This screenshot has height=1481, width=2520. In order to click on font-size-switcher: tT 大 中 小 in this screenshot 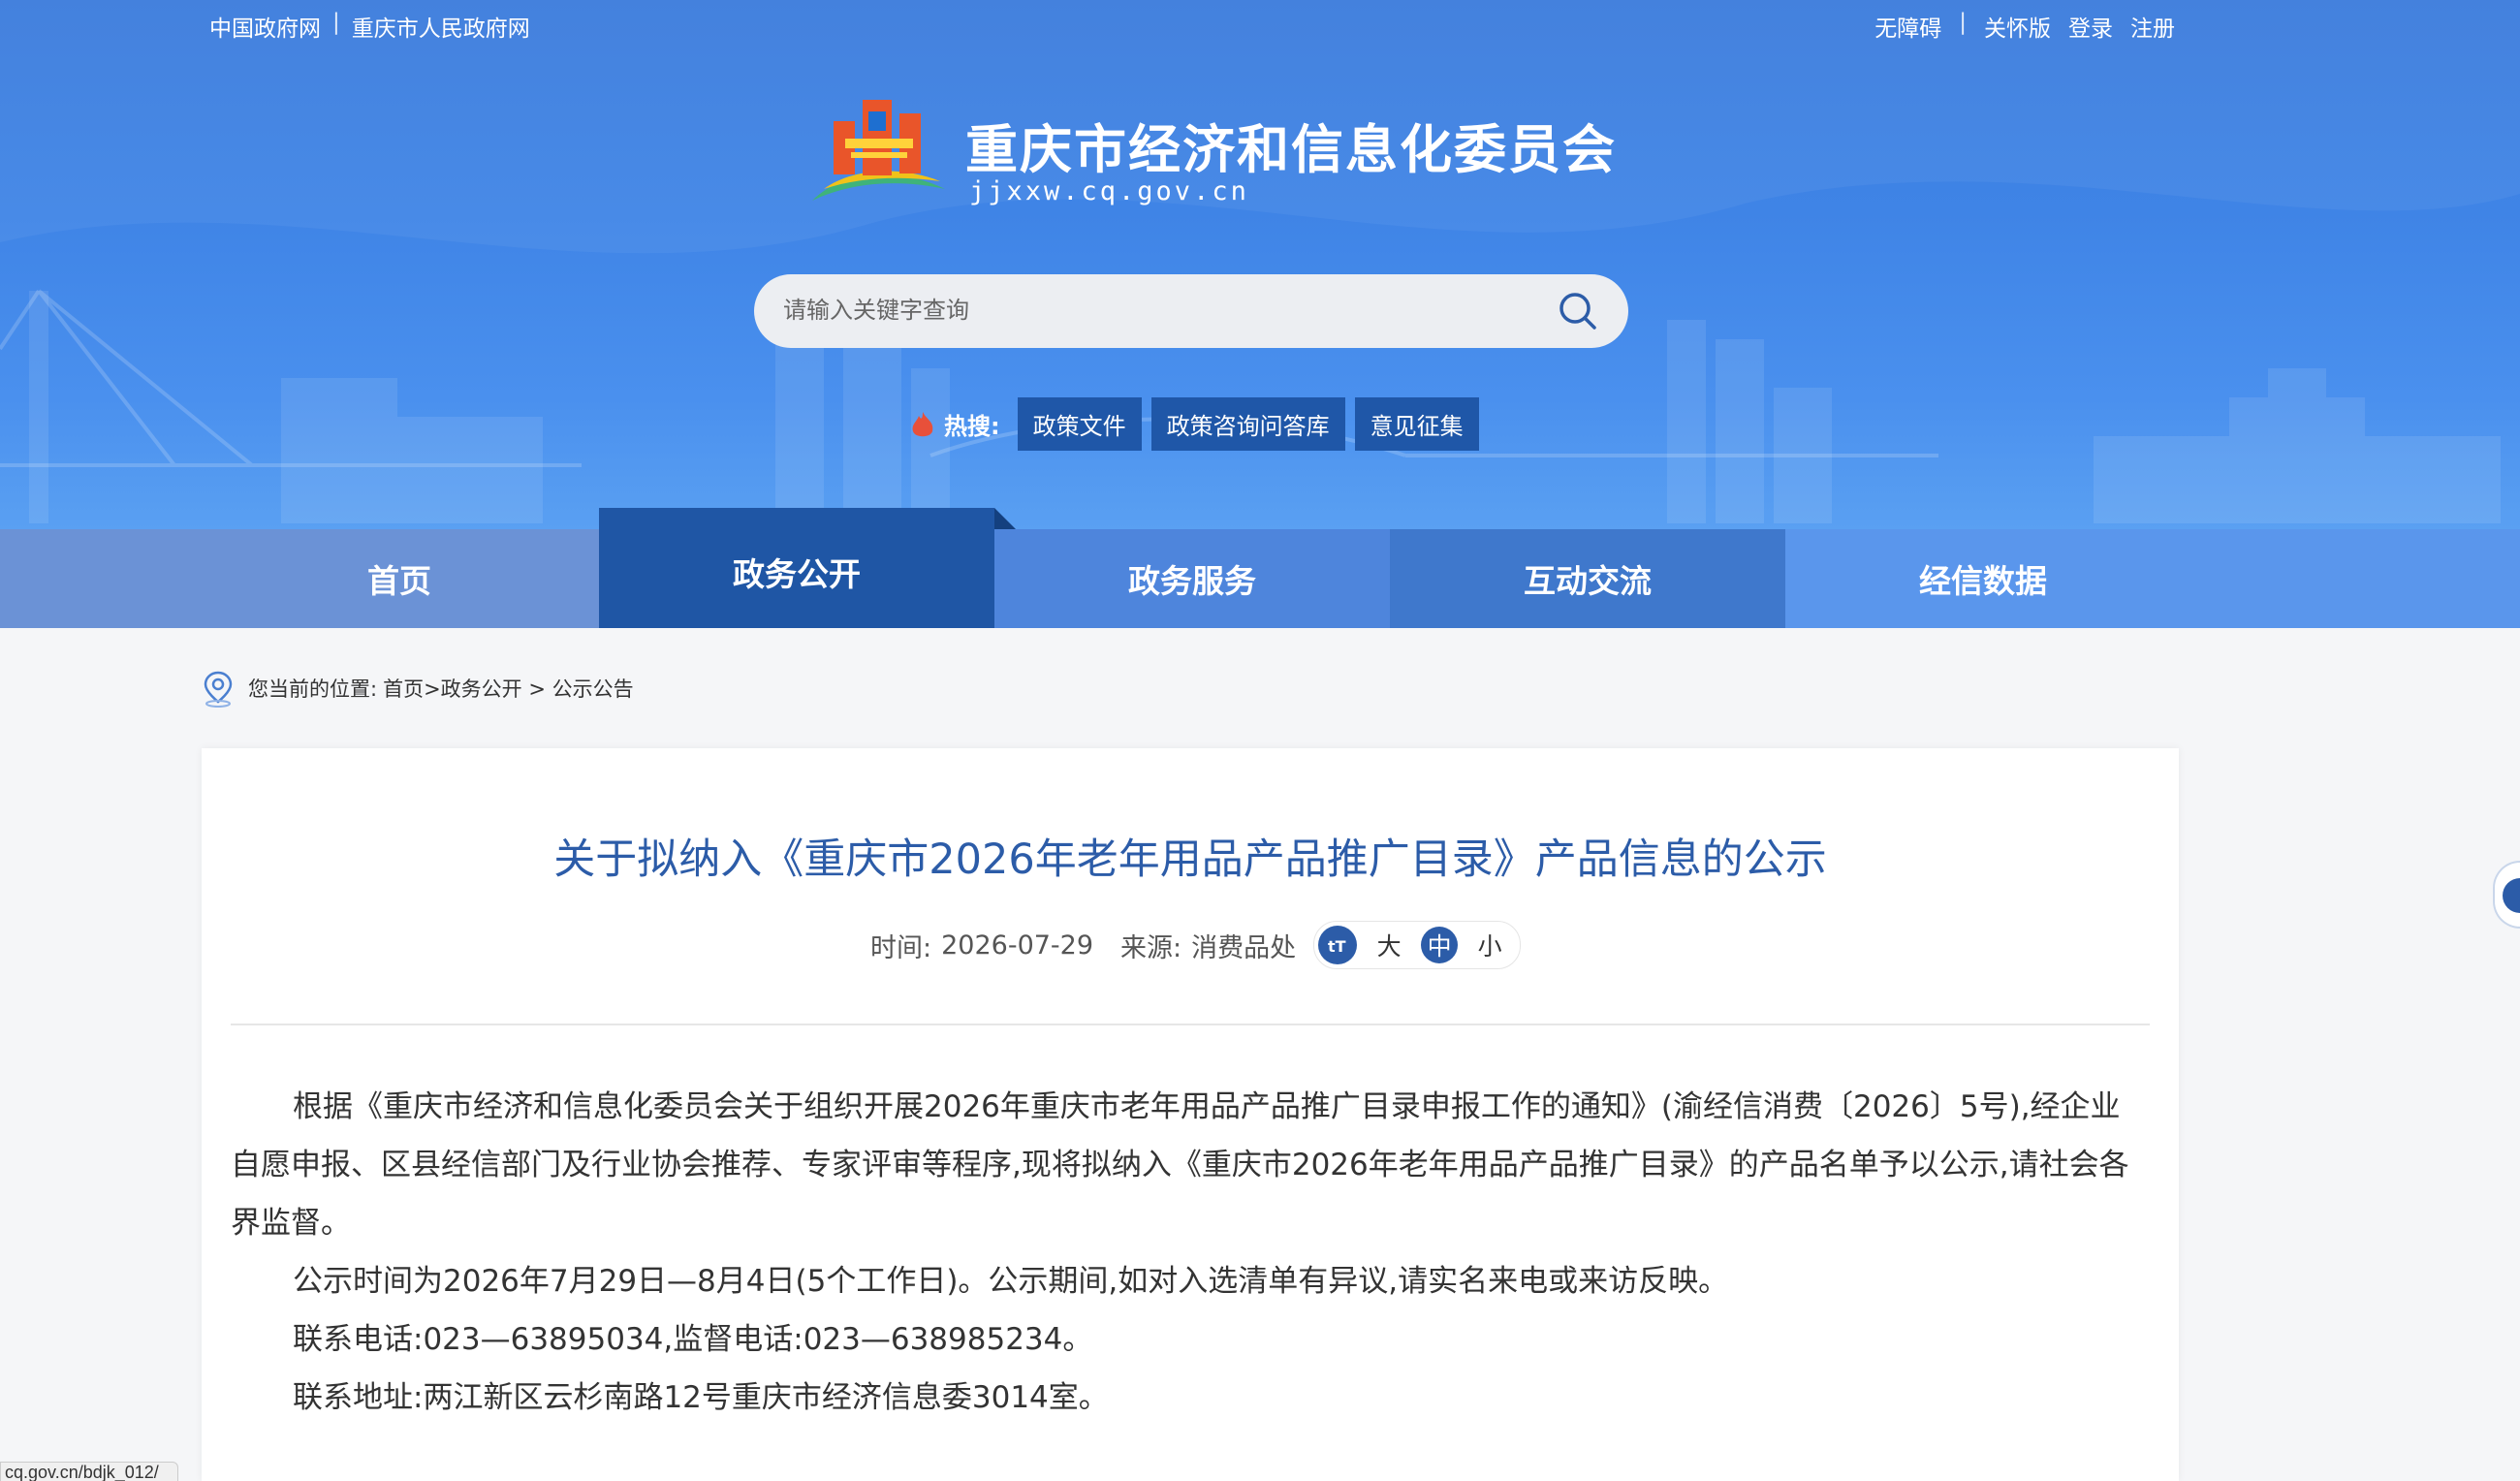, I will do `click(1418, 945)`.